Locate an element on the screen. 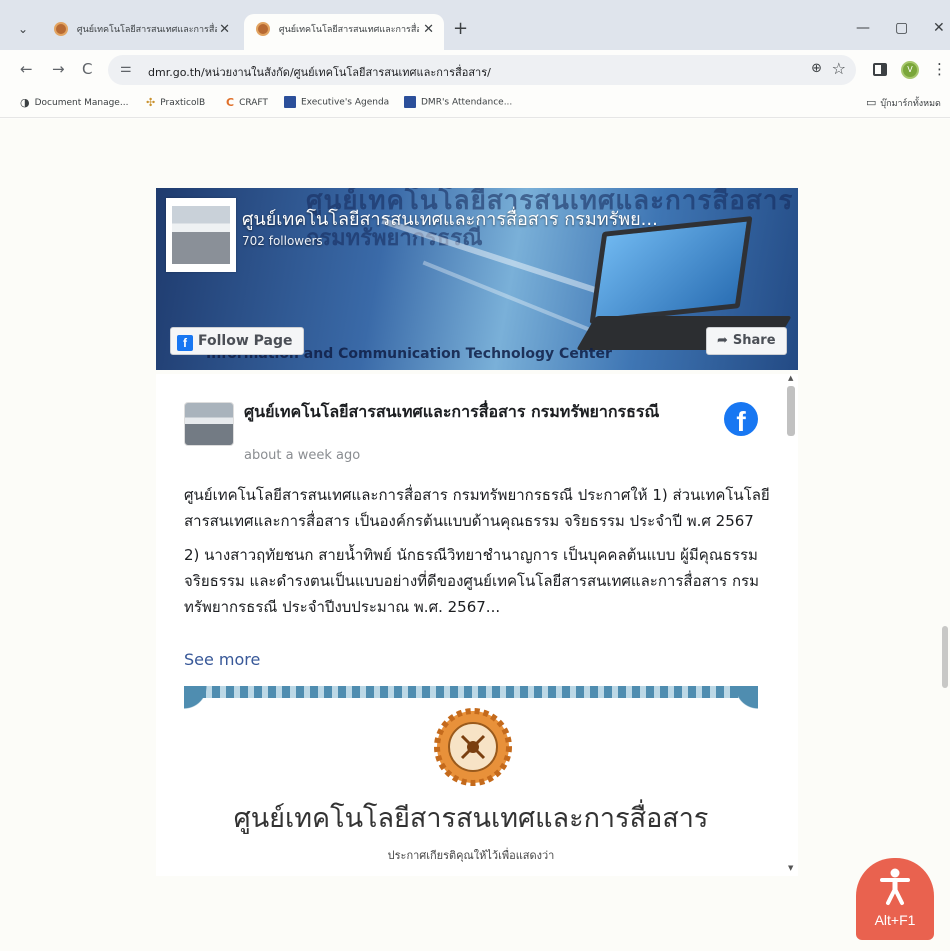  followers-count: 702 followers is located at coordinates (282, 241).